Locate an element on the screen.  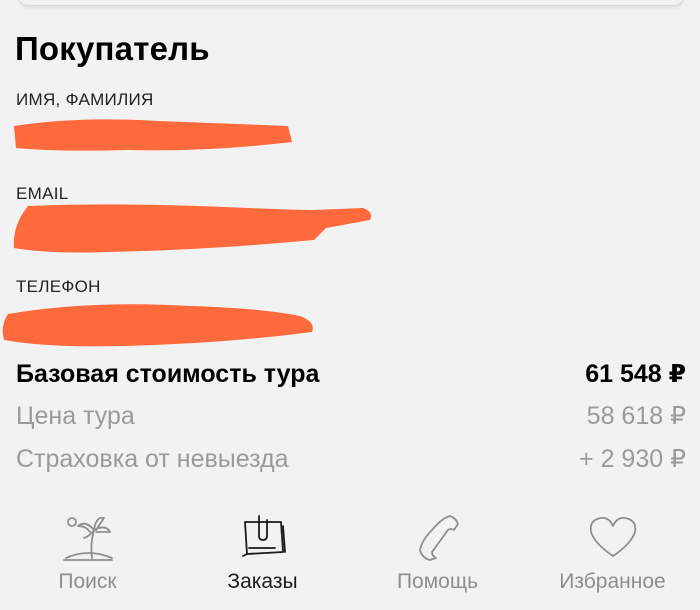
phone-field-label: ТЕЛЕФОН is located at coordinates (58, 286).